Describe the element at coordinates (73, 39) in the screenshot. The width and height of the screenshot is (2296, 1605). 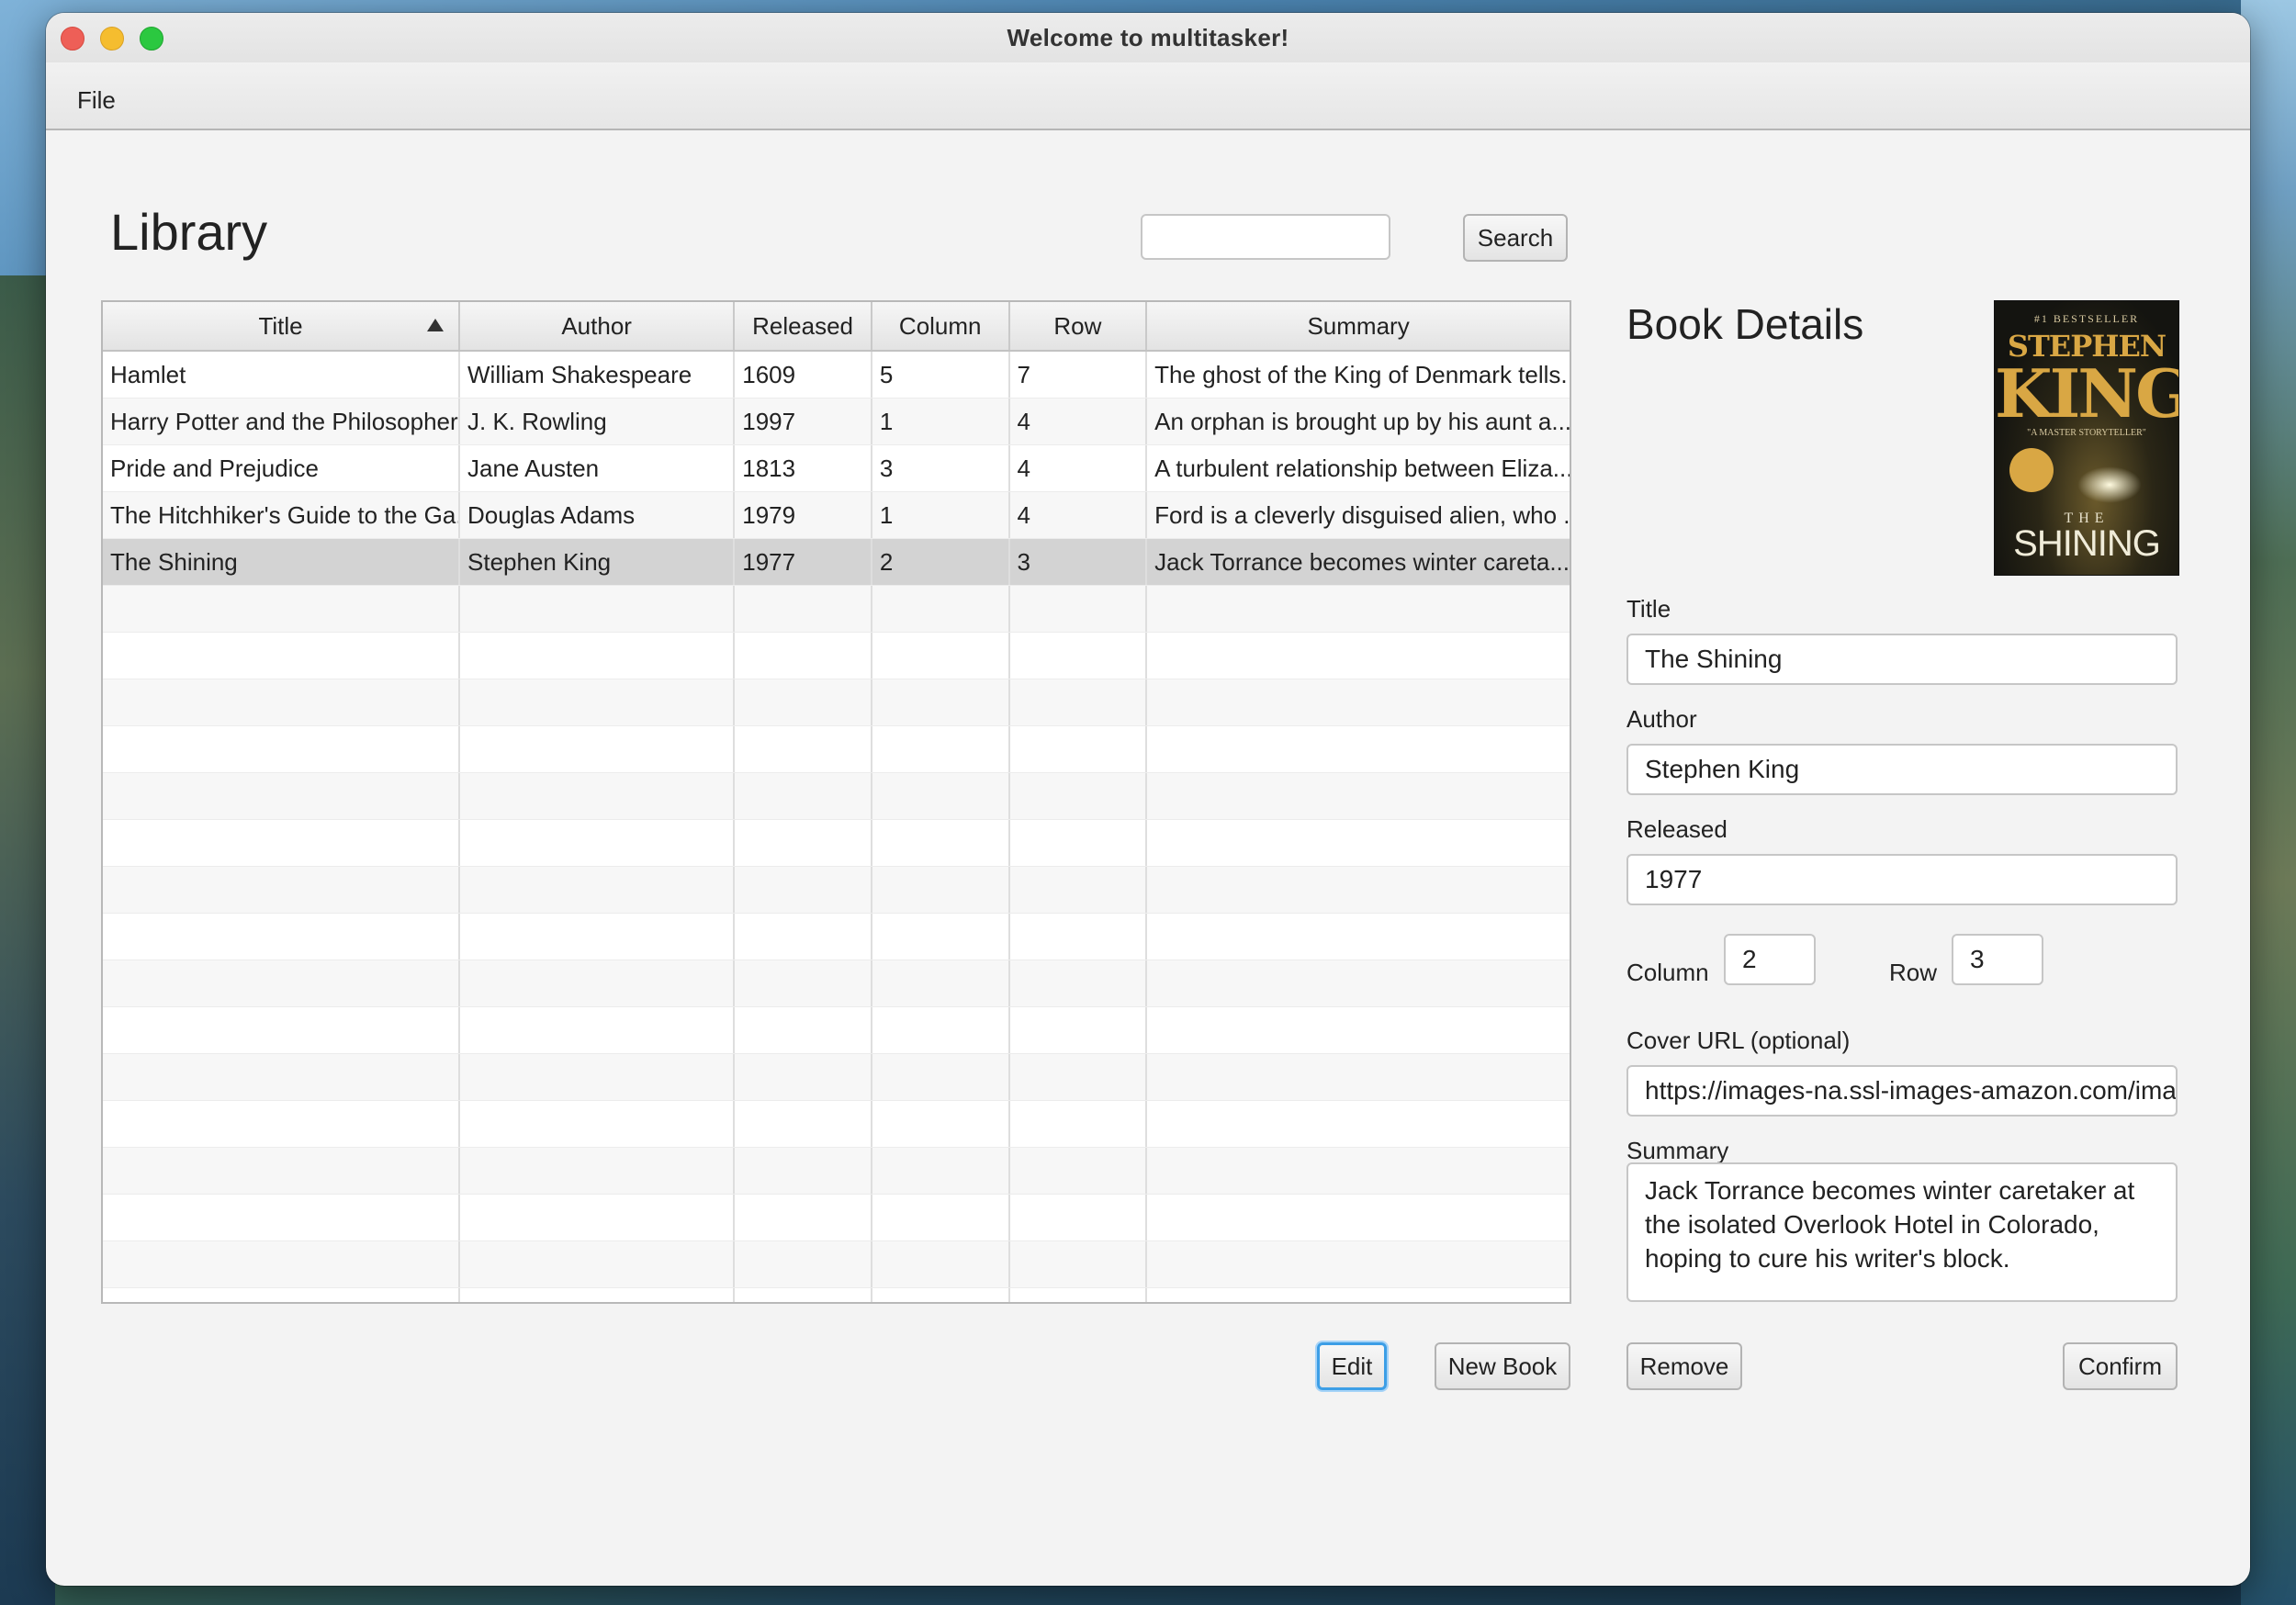
I see `close-window-button` at that location.